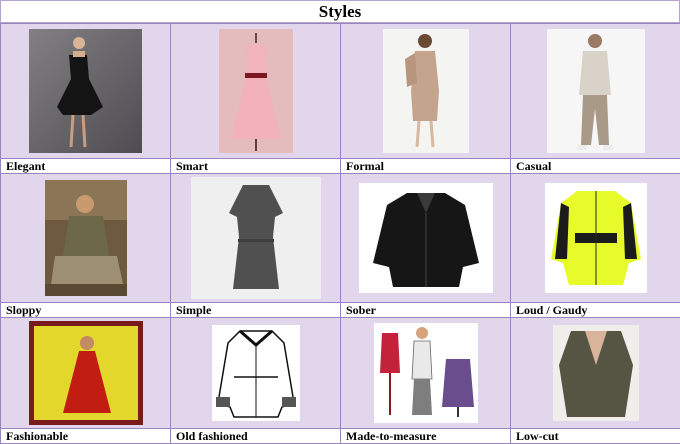 The height and width of the screenshot is (444, 680). I want to click on style-cell-made-to-measure: Made-to-measure, so click(426, 381).